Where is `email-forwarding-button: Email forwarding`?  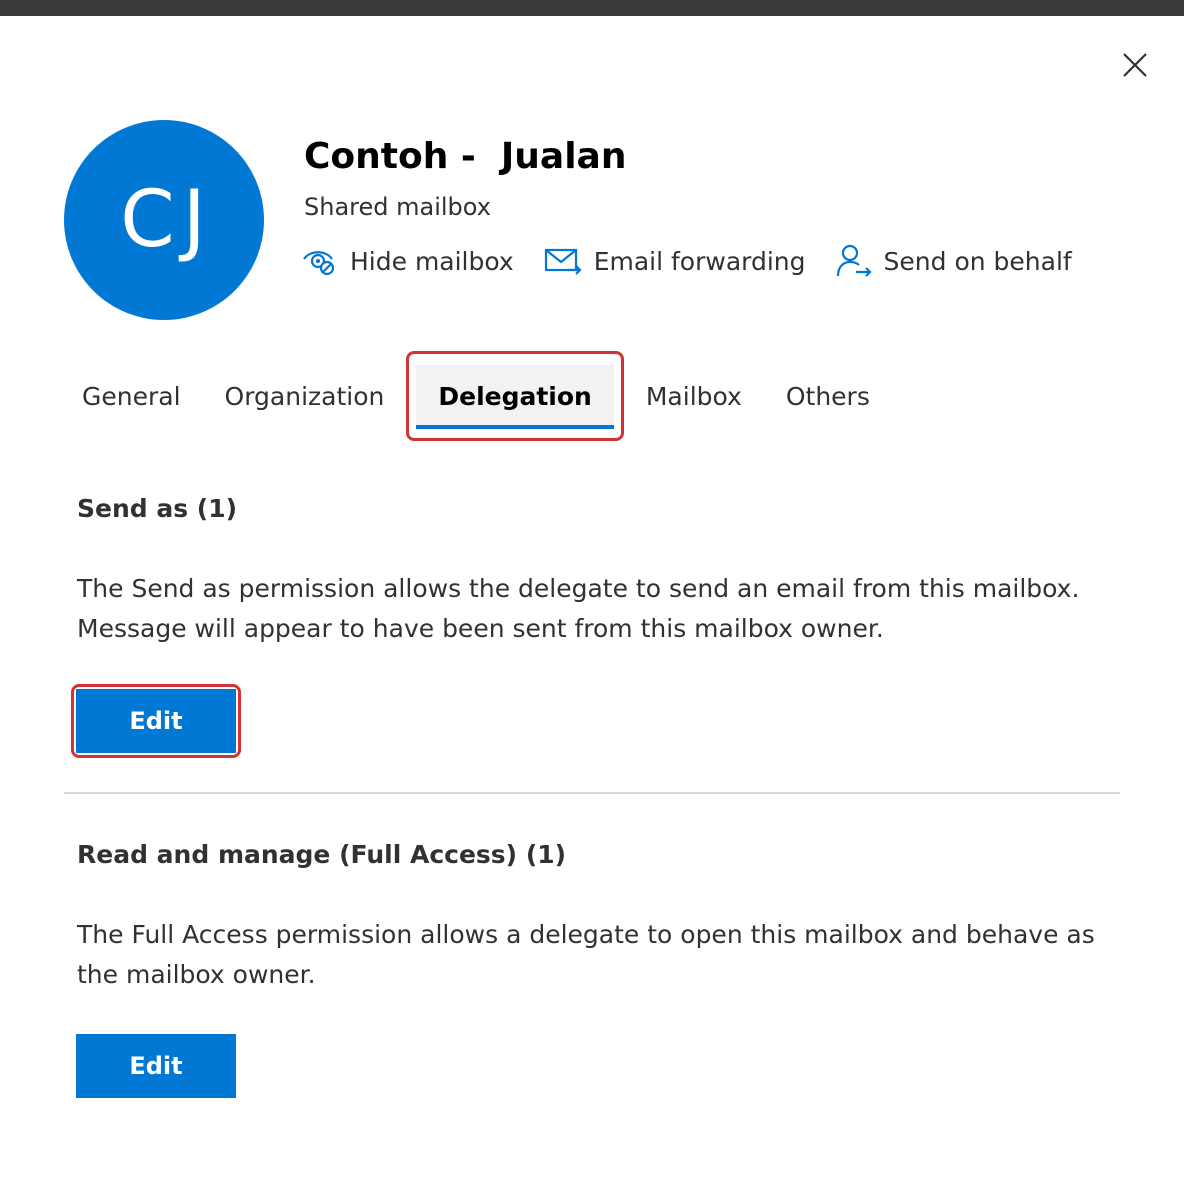
email-forwarding-button: Email forwarding is located at coordinates (675, 261).